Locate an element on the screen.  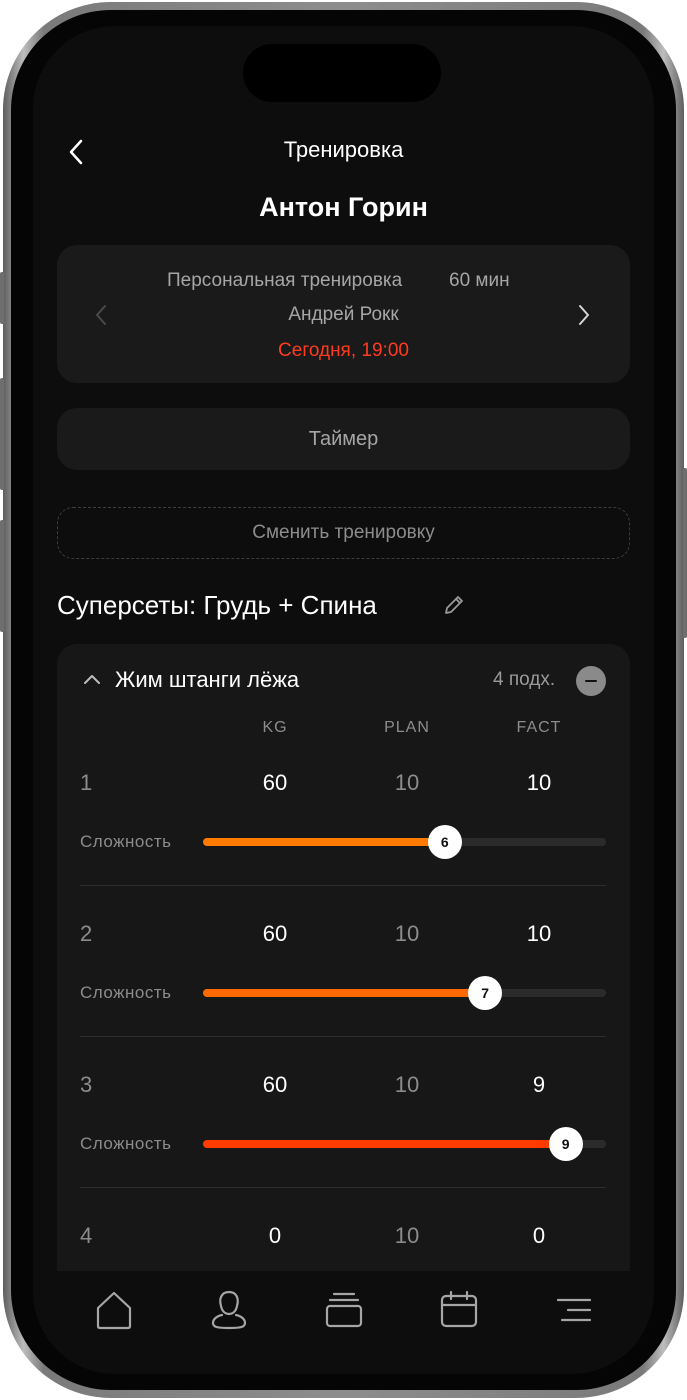
tab-calendar is located at coordinates (459, 1310).